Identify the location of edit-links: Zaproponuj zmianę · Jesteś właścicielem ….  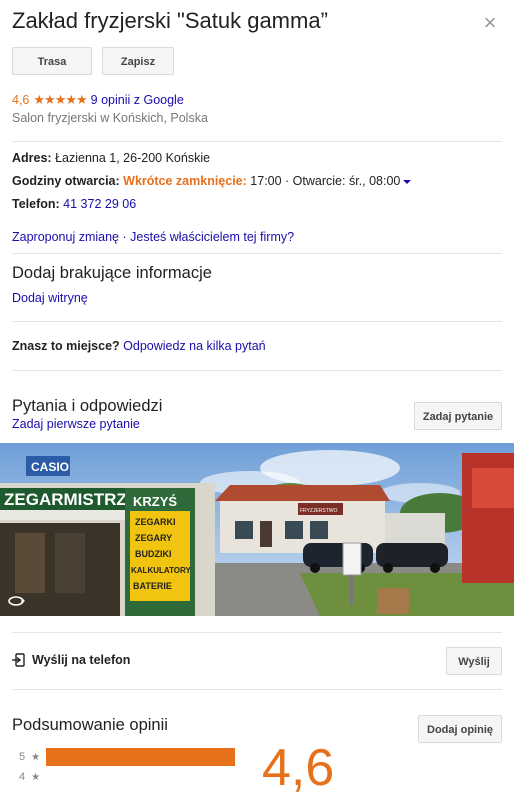
(153, 237).